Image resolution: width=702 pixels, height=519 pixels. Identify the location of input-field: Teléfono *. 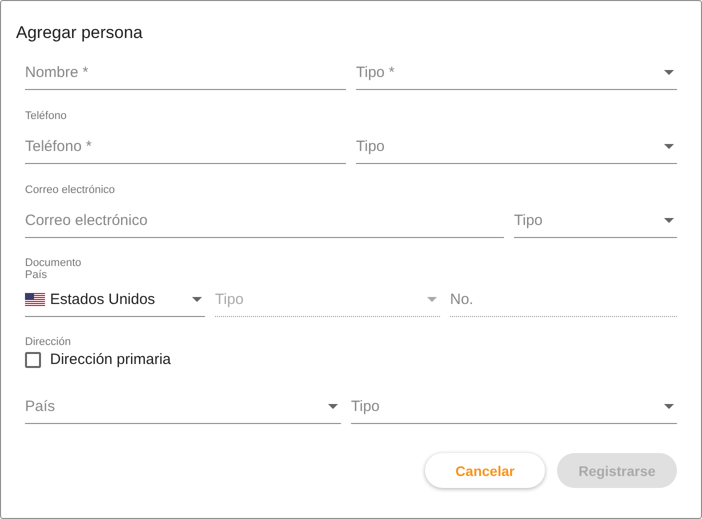
(185, 147).